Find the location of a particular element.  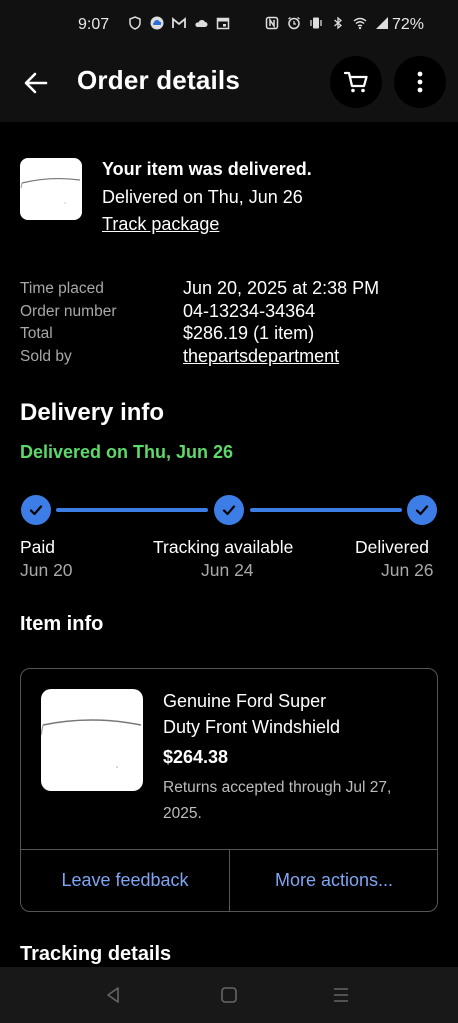

step-paid-date: Jun 20 is located at coordinates (46, 570).